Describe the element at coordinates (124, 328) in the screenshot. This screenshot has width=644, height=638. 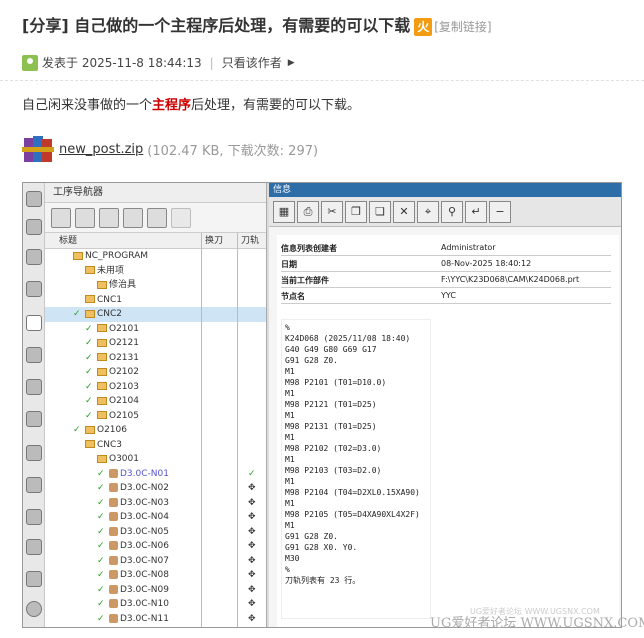
I see `tree-label: O2101` at that location.